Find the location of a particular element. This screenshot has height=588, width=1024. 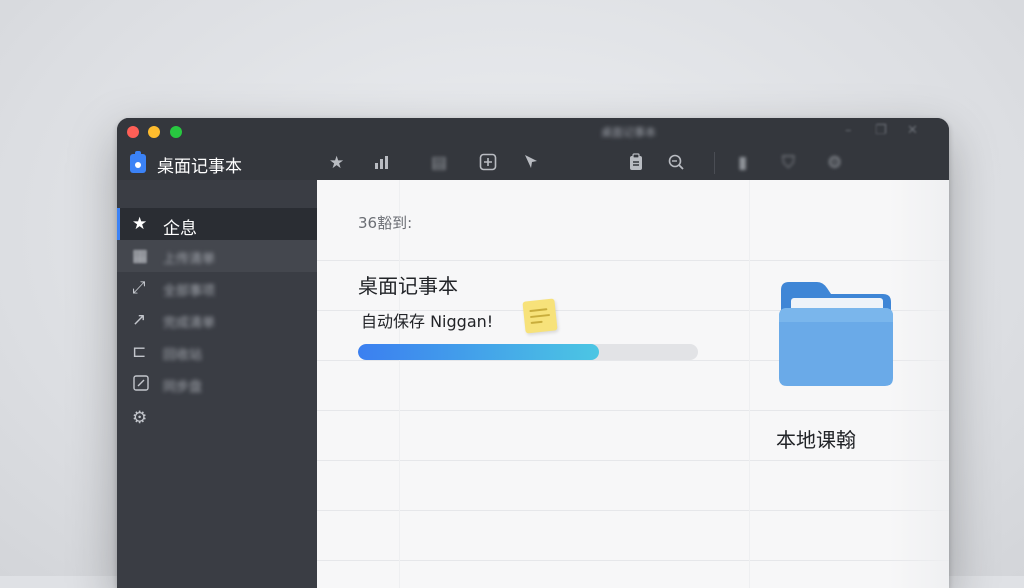

title-bar: 桌面记事本 – ❐ ✕ is located at coordinates (533, 132).